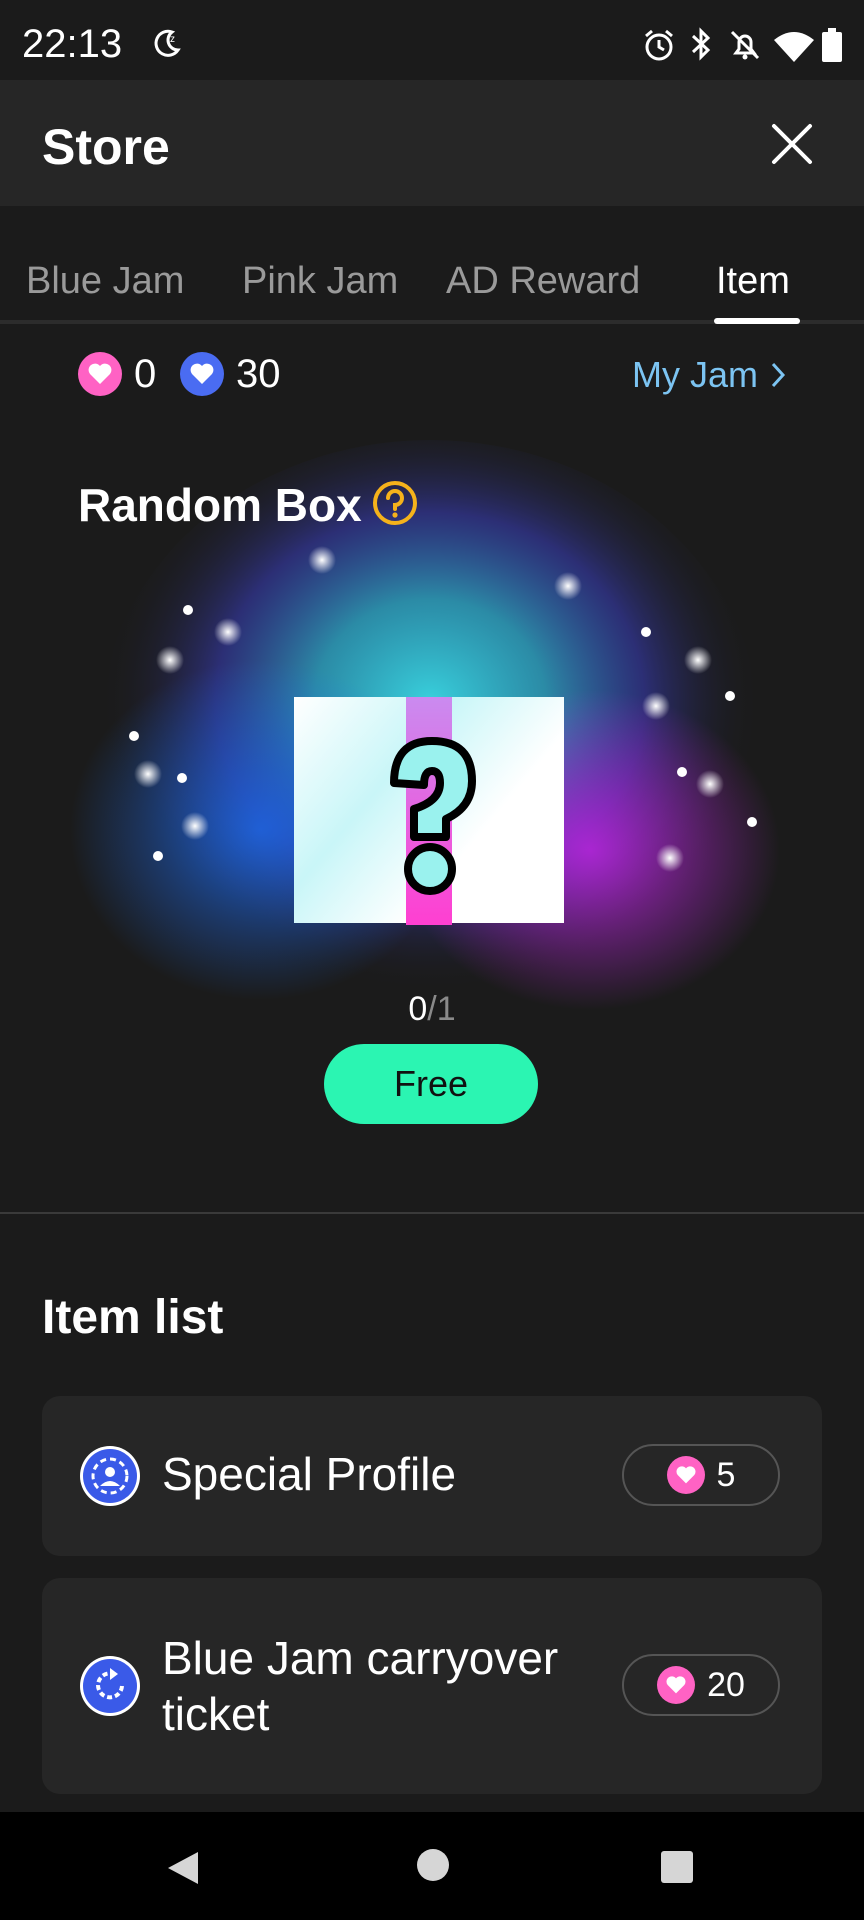 This screenshot has height=1920, width=864. What do you see at coordinates (395, 503) in the screenshot?
I see `help-icon` at bounding box center [395, 503].